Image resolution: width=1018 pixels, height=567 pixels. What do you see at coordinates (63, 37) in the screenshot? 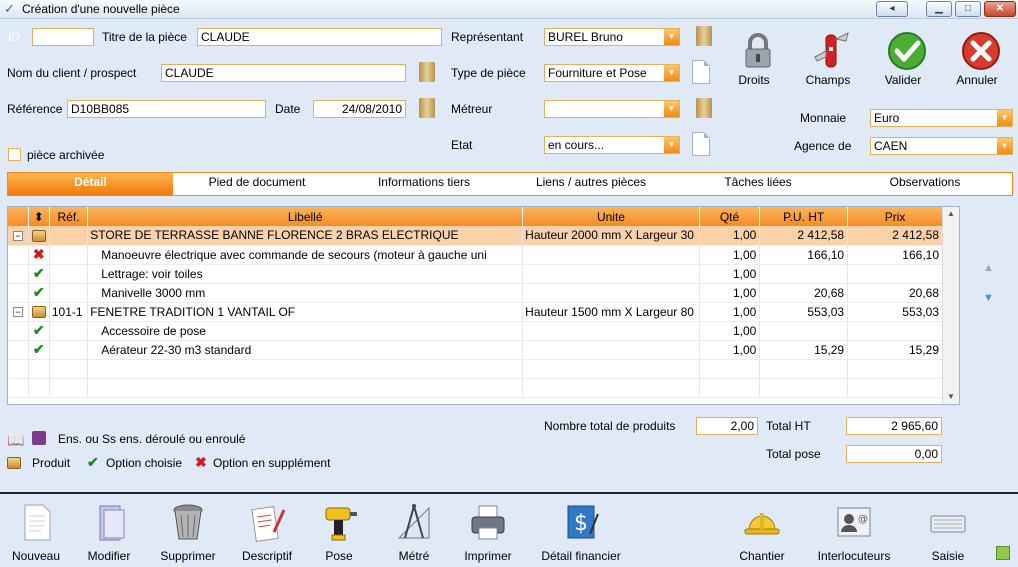
I see `id-field` at bounding box center [63, 37].